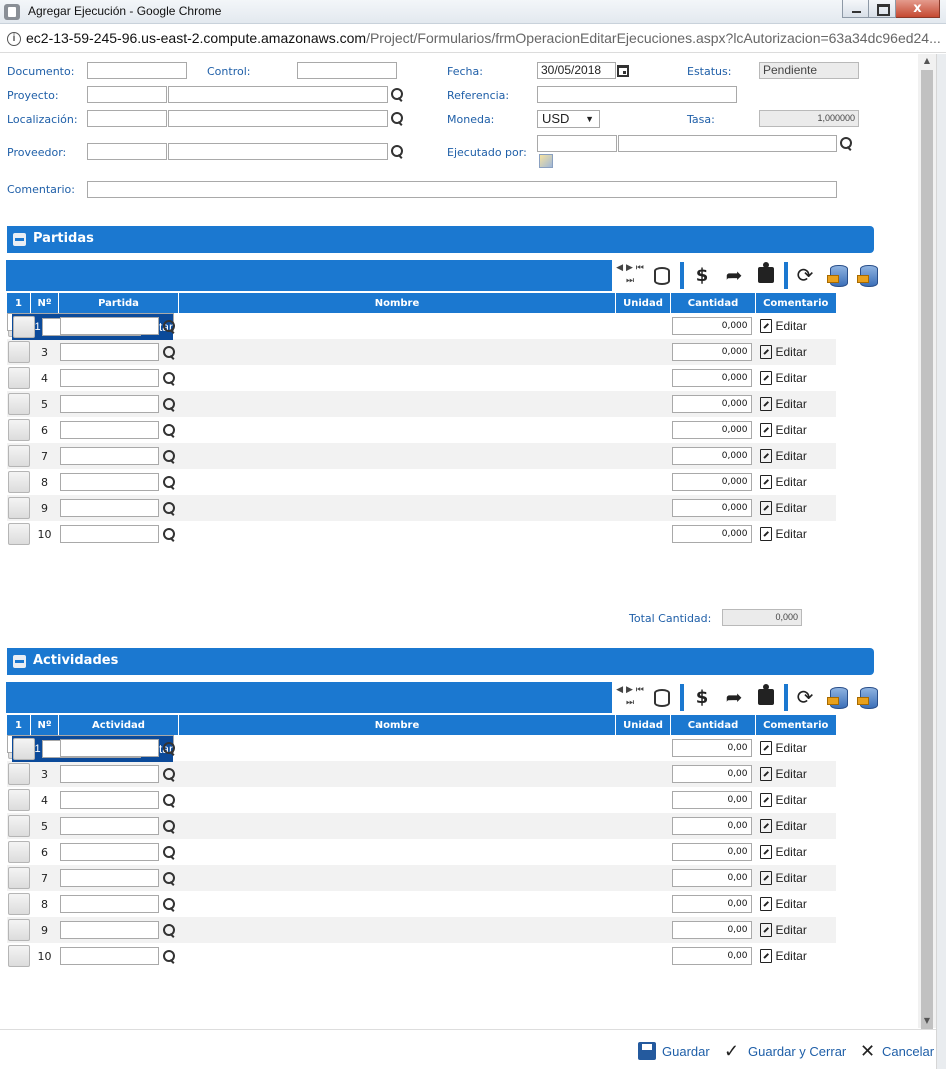 The height and width of the screenshot is (1069, 946). Describe the element at coordinates (785, 1051) in the screenshot. I see `save-and-close-button: ✓ Guardar y Cerrar` at that location.